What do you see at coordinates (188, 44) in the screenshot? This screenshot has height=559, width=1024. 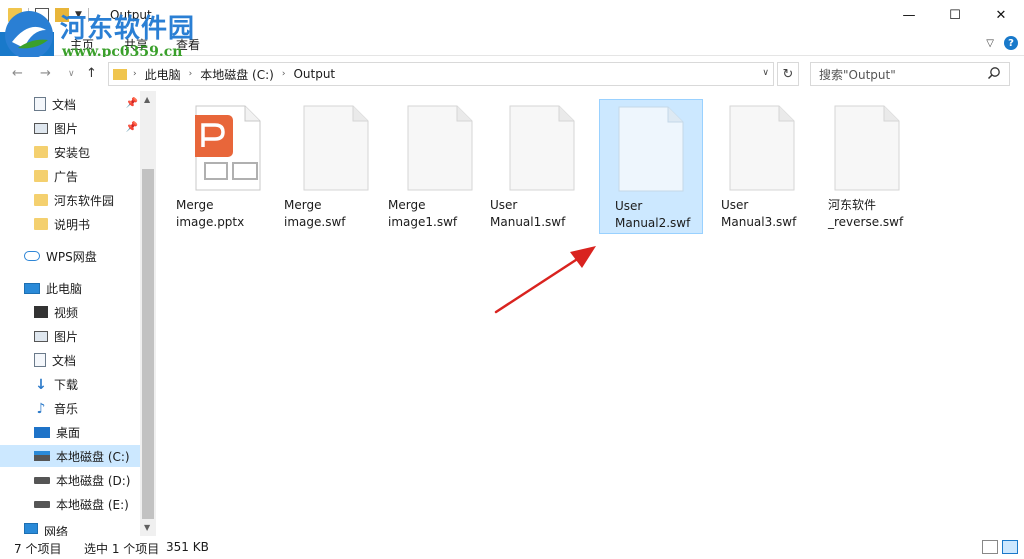 I see `tab-view: 查看` at bounding box center [188, 44].